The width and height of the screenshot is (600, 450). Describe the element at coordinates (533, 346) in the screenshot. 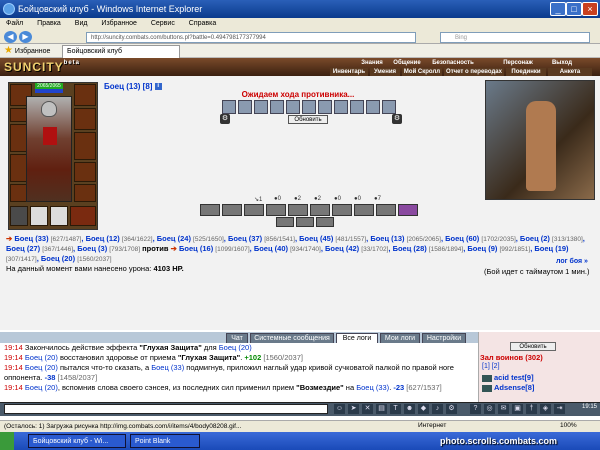

I see `room-refresh-button: Обновить` at that location.